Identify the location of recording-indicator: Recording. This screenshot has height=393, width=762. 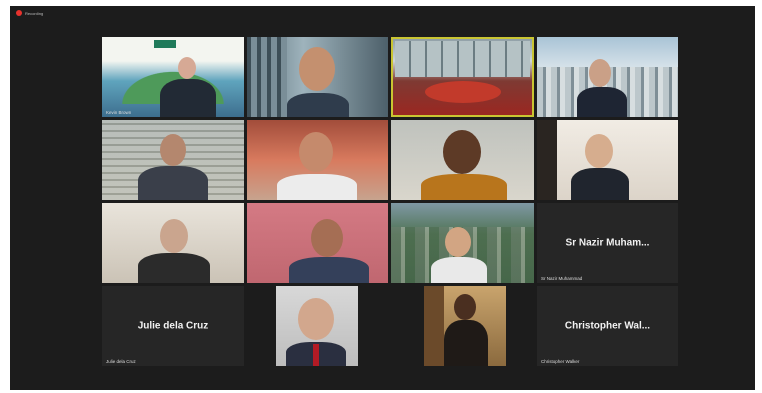
(29, 13).